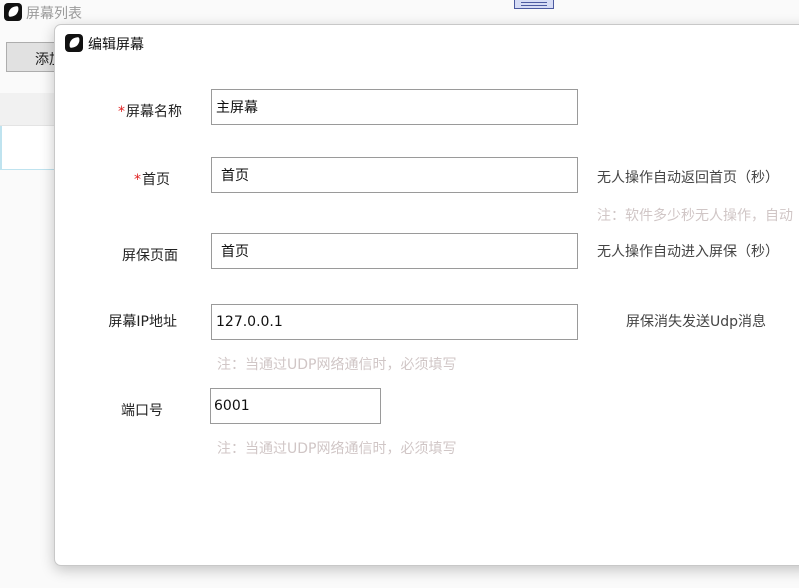 This screenshot has width=799, height=588. Describe the element at coordinates (695, 216) in the screenshot. I see `home-timeout-note: 注：软件多少秒无人操作，自动` at that location.